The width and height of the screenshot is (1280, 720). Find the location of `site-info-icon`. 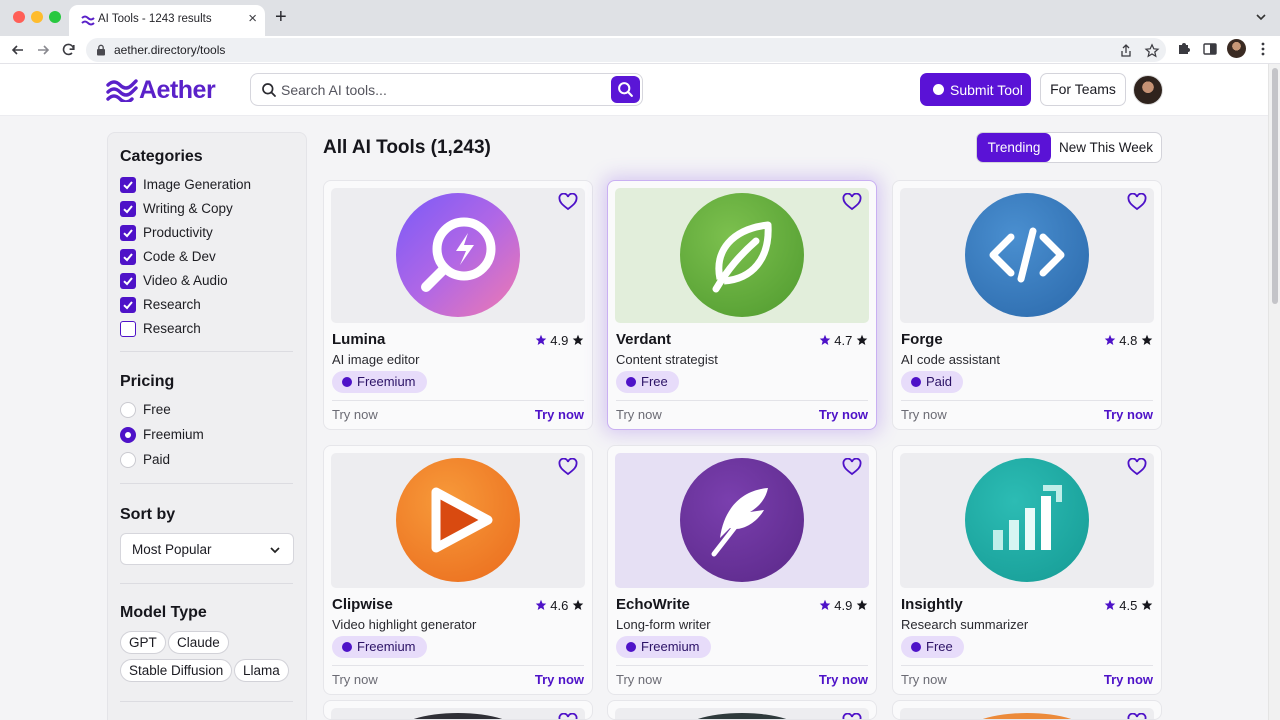

site-info-icon is located at coordinates (101, 50).